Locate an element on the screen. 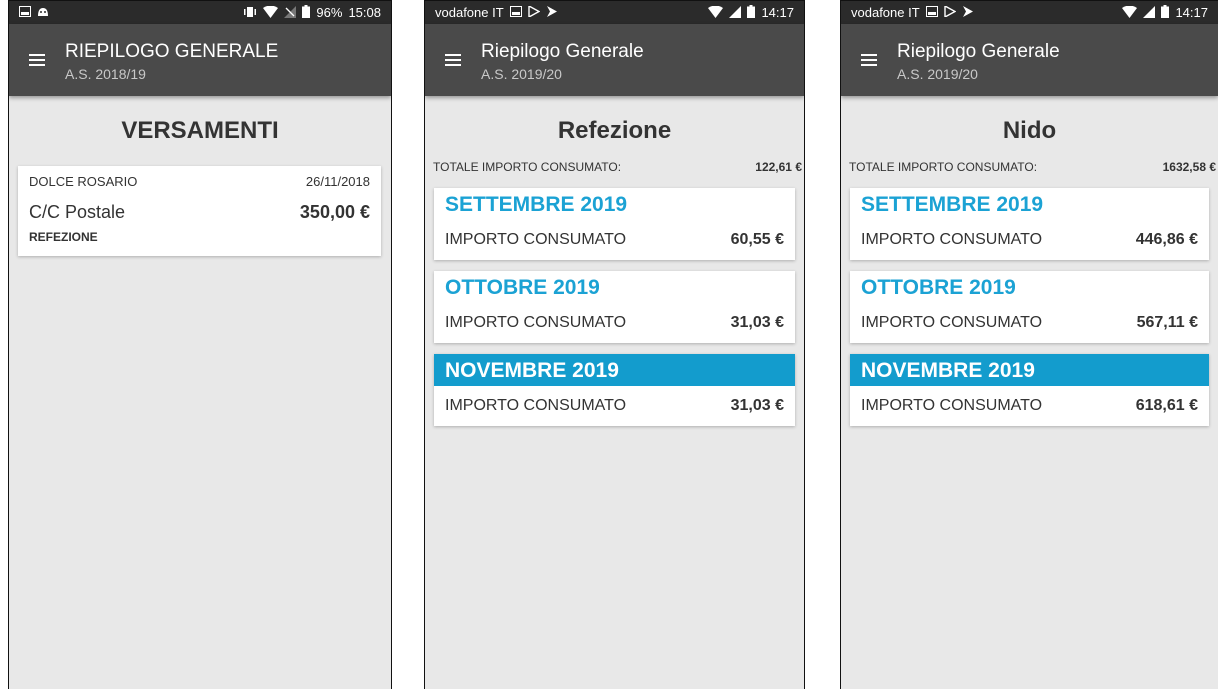  total-value: 122,61 € is located at coordinates (778, 167).